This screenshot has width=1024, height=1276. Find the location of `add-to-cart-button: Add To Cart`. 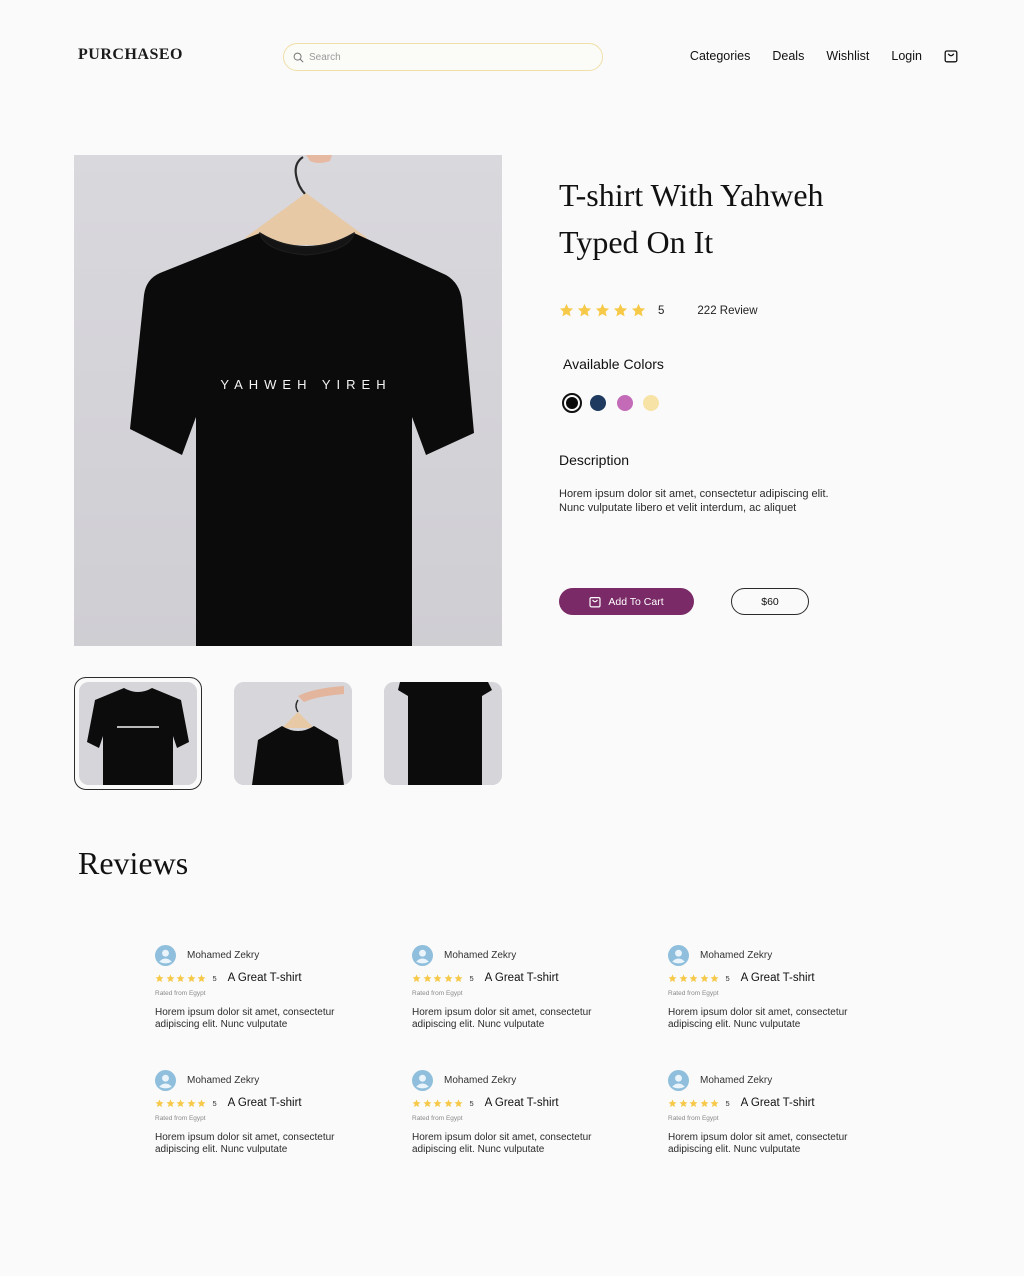

add-to-cart-button: Add To Cart is located at coordinates (626, 601).